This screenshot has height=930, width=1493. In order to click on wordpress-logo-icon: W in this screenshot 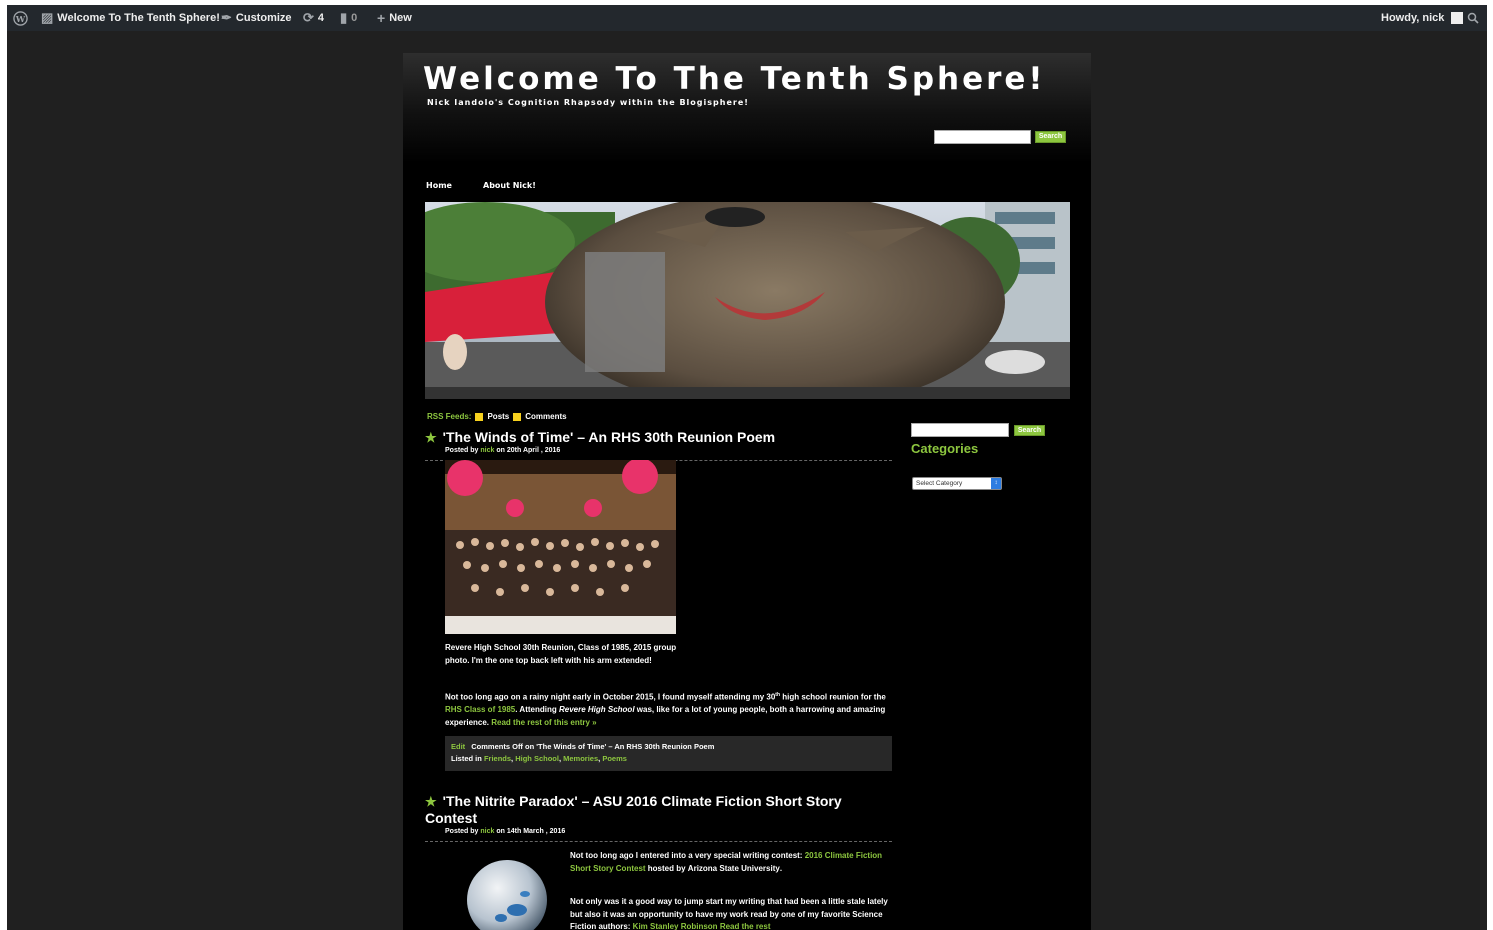, I will do `click(20, 18)`.